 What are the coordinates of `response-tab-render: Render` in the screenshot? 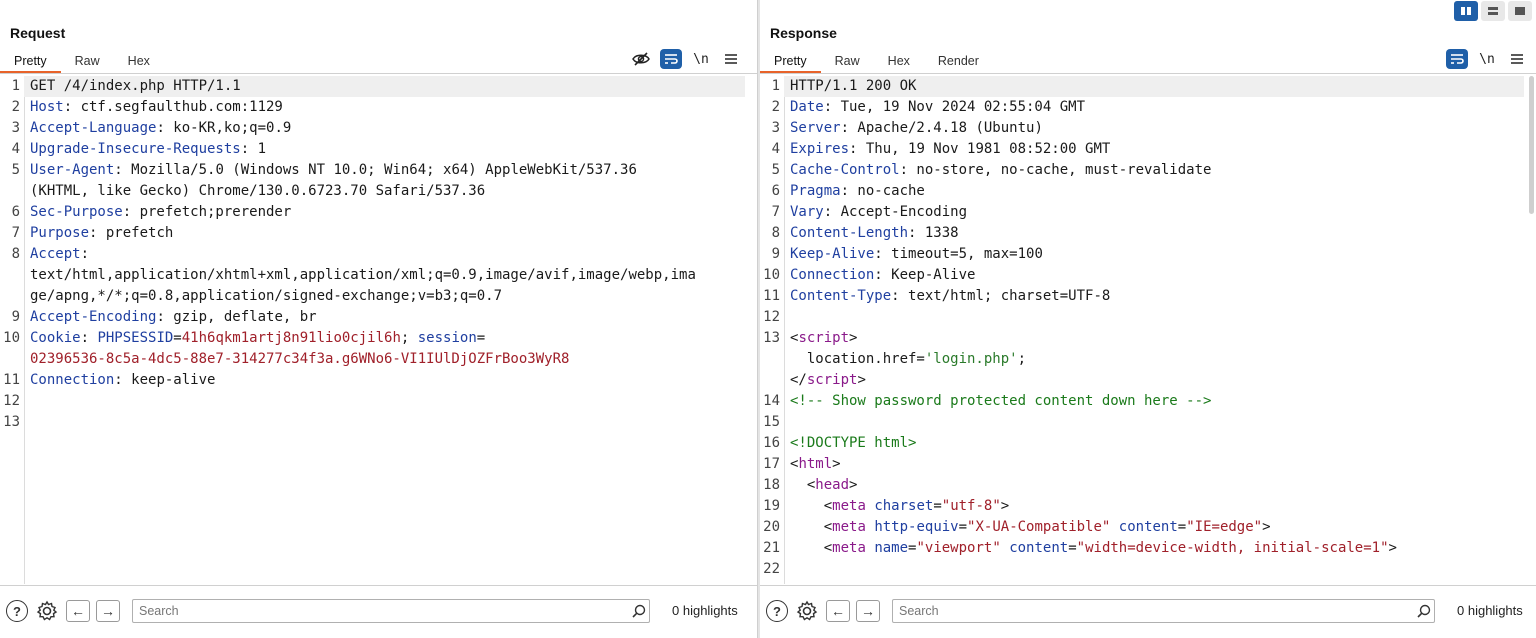 It's located at (958, 61).